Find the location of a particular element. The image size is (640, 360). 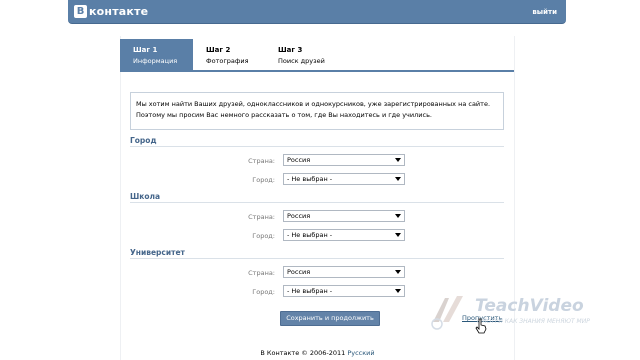

section-title-school: Школа is located at coordinates (145, 196).